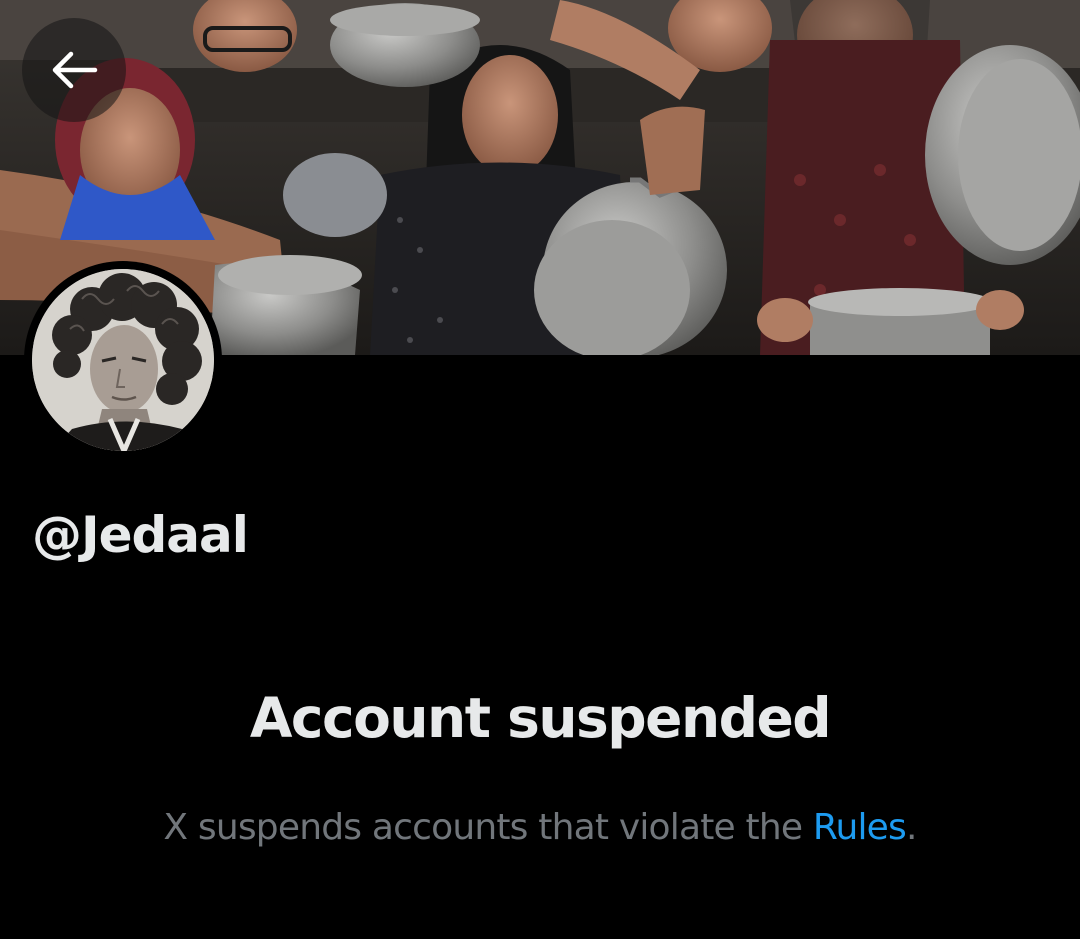 This screenshot has width=1080, height=939. Describe the element at coordinates (488, 827) in the screenshot. I see `suspension-message-text: X suspends accounts that violate the` at that location.